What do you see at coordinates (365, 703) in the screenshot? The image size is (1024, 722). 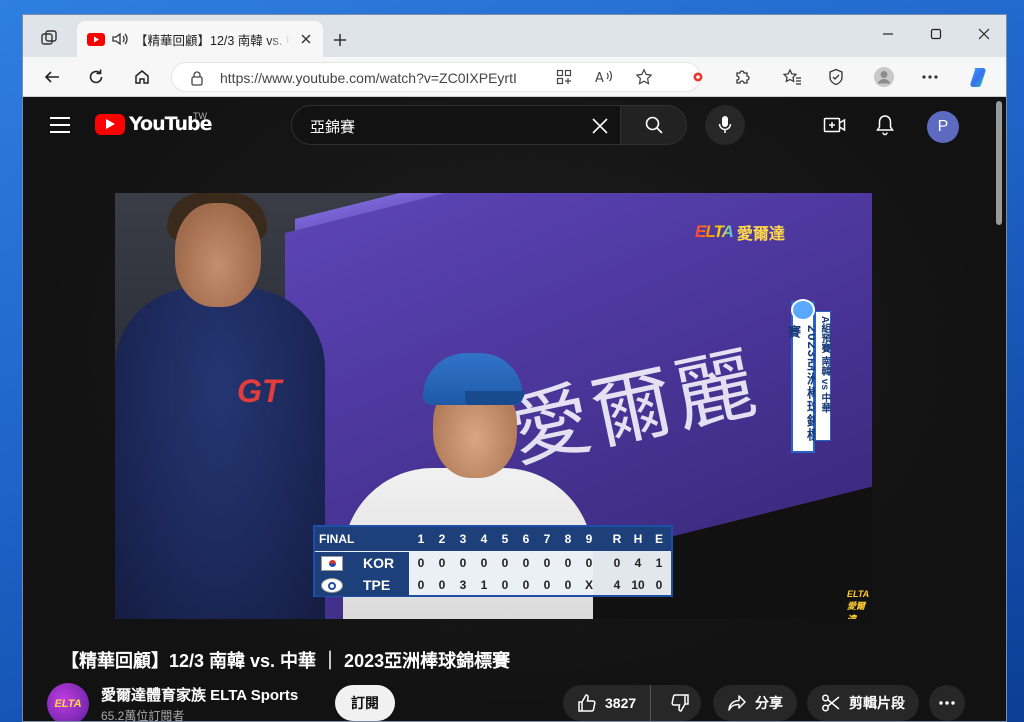 I see `subscribe-button: 訂閱` at bounding box center [365, 703].